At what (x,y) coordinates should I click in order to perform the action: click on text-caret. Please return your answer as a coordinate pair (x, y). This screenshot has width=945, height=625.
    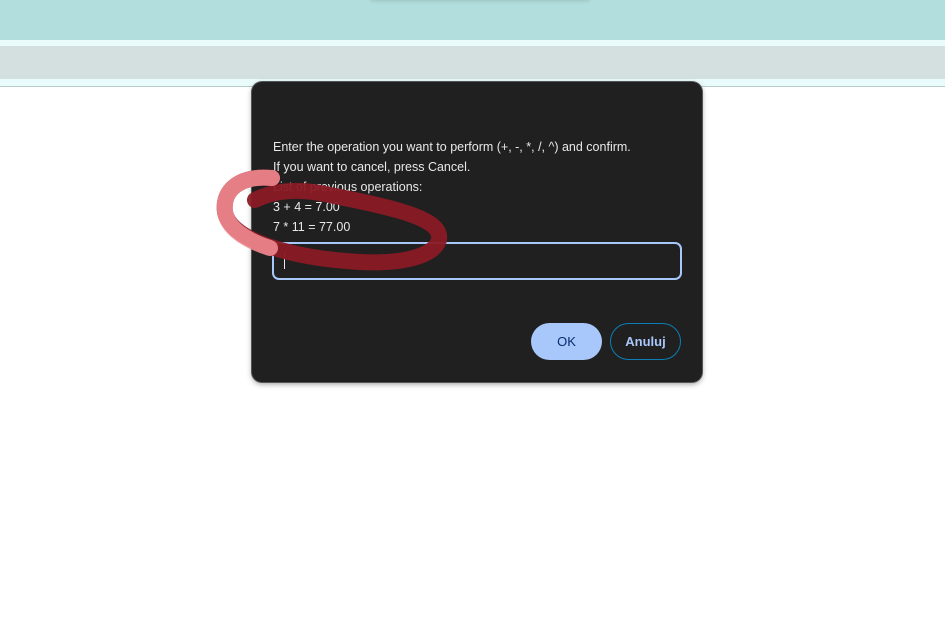
    Looking at the image, I should click on (284, 261).